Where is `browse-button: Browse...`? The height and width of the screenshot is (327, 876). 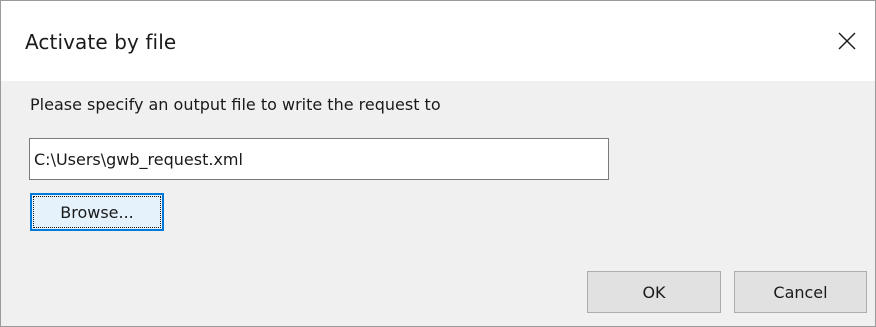 browse-button: Browse... is located at coordinates (97, 212).